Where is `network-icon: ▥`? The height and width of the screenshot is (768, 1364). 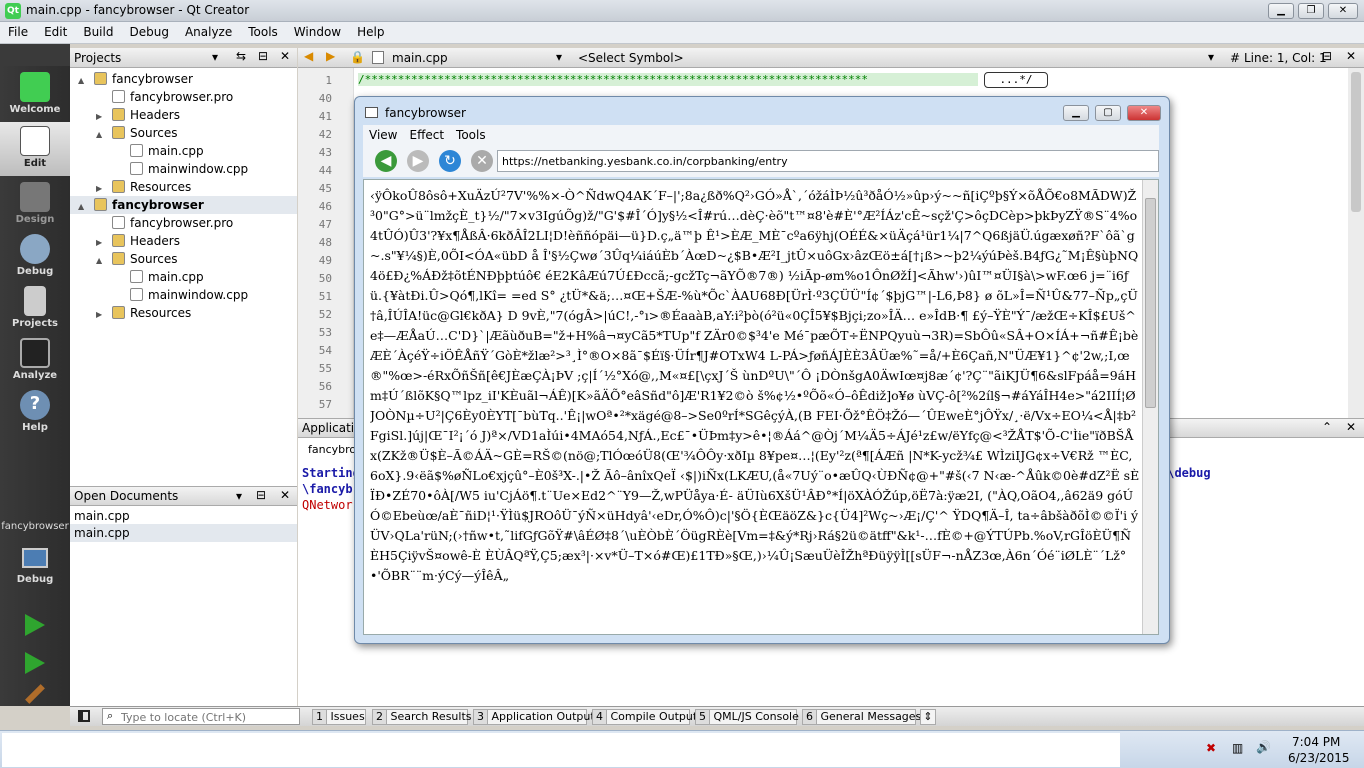 network-icon: ▥ is located at coordinates (1237, 748).